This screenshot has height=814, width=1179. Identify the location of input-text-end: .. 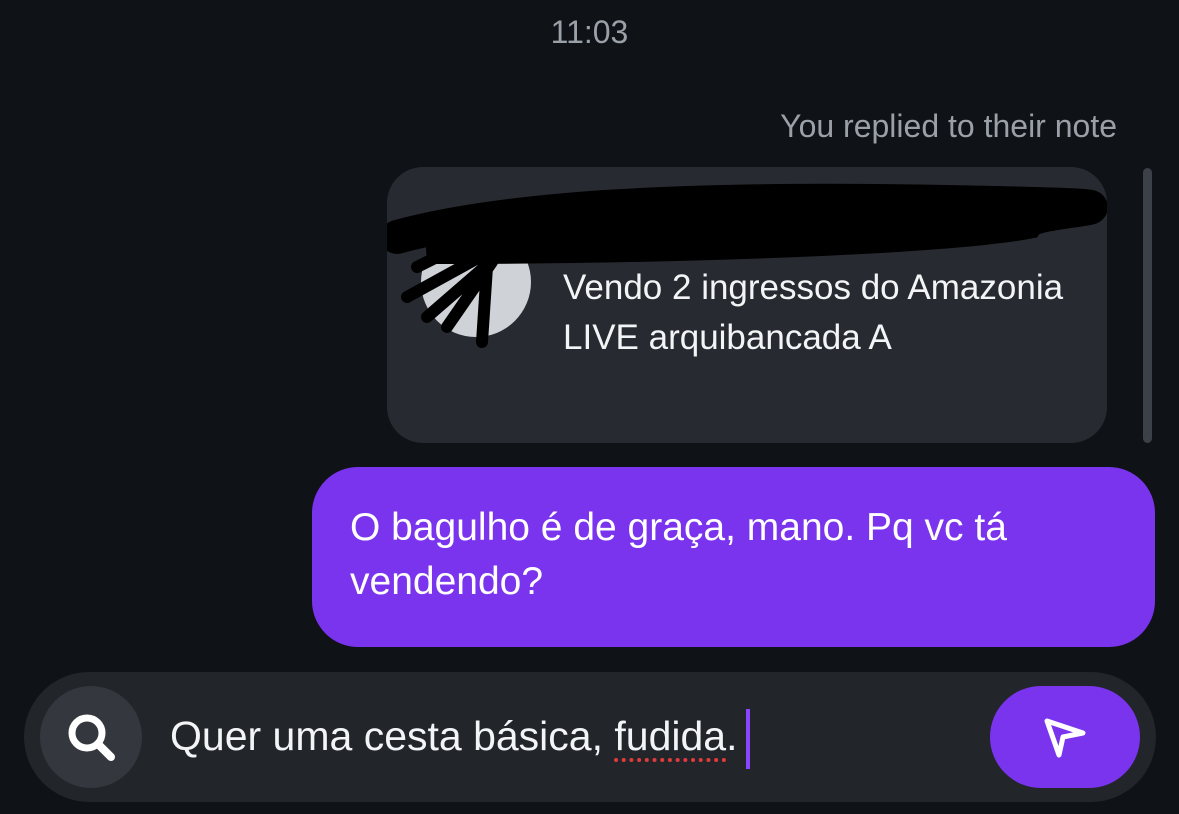
(732, 736).